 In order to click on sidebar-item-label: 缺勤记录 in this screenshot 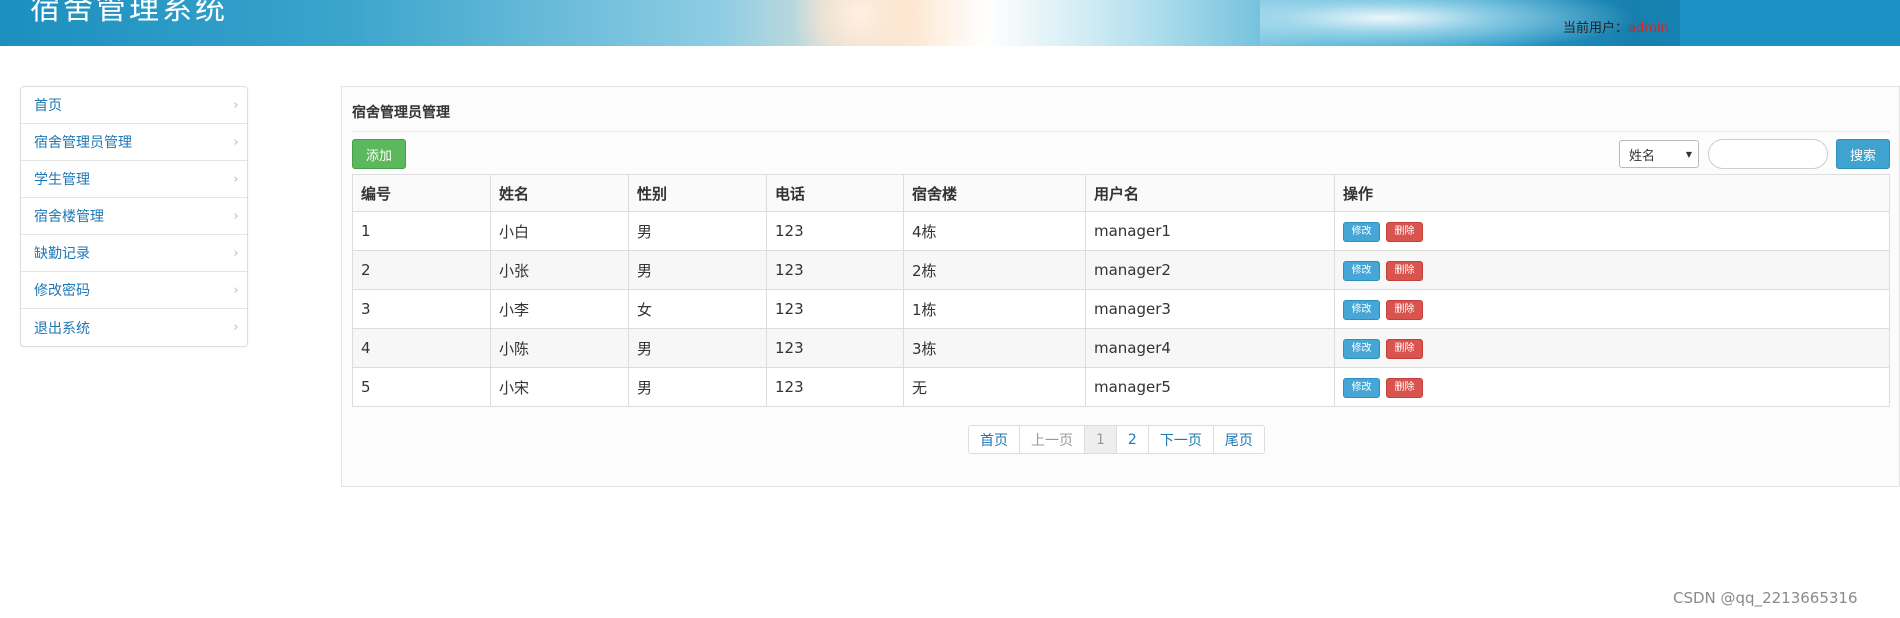, I will do `click(62, 254)`.